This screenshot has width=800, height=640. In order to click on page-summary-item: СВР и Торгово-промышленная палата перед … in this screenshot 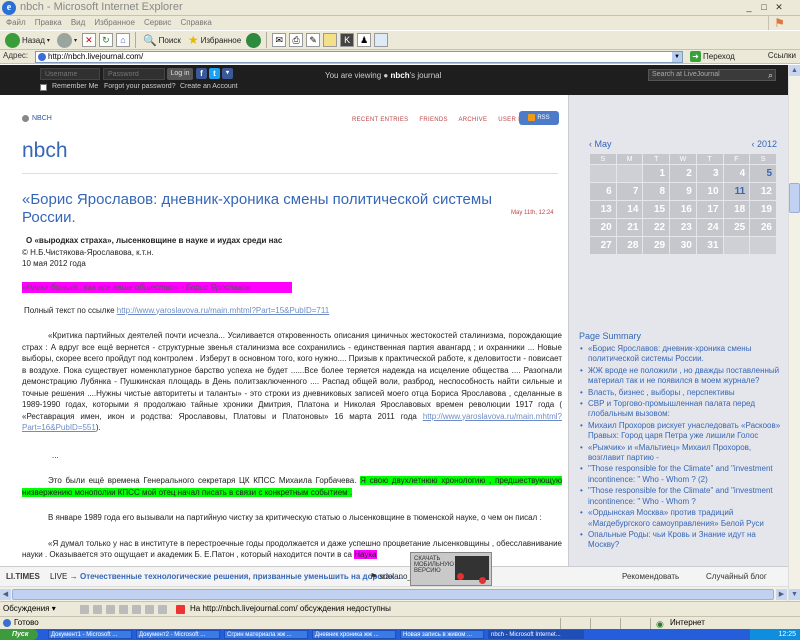, I will do `click(681, 409)`.